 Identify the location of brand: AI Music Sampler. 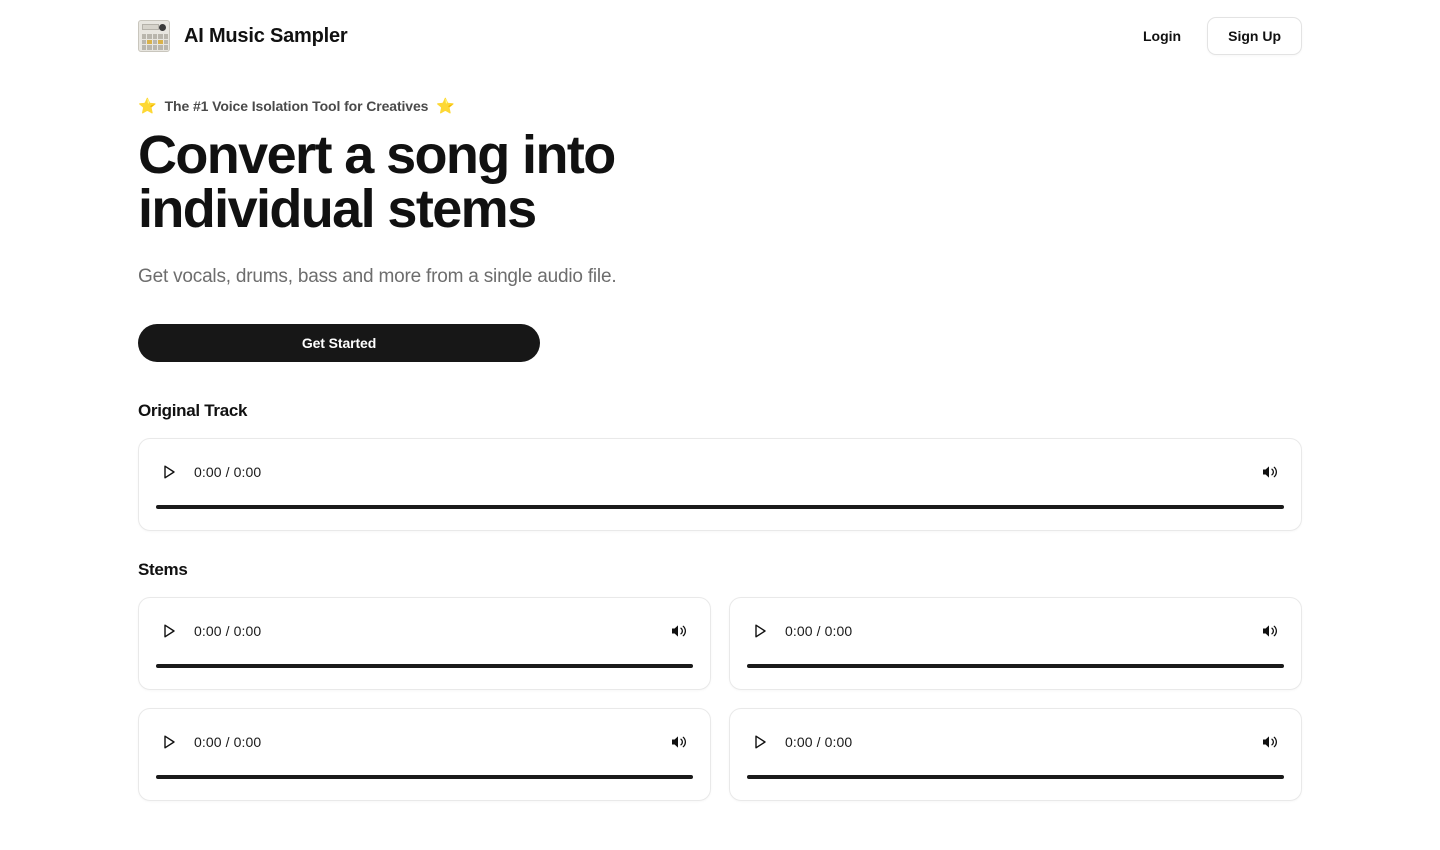
(243, 36).